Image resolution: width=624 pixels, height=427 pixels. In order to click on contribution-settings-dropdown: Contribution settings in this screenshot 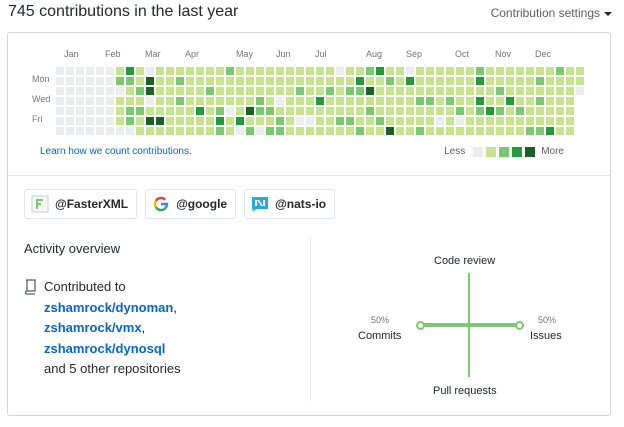, I will do `click(551, 13)`.